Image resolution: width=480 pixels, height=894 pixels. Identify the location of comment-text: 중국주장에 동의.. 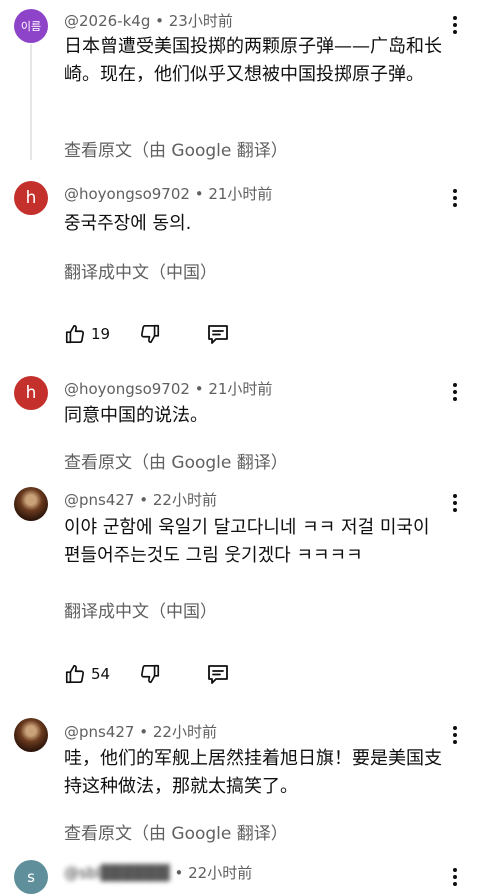
(128, 223).